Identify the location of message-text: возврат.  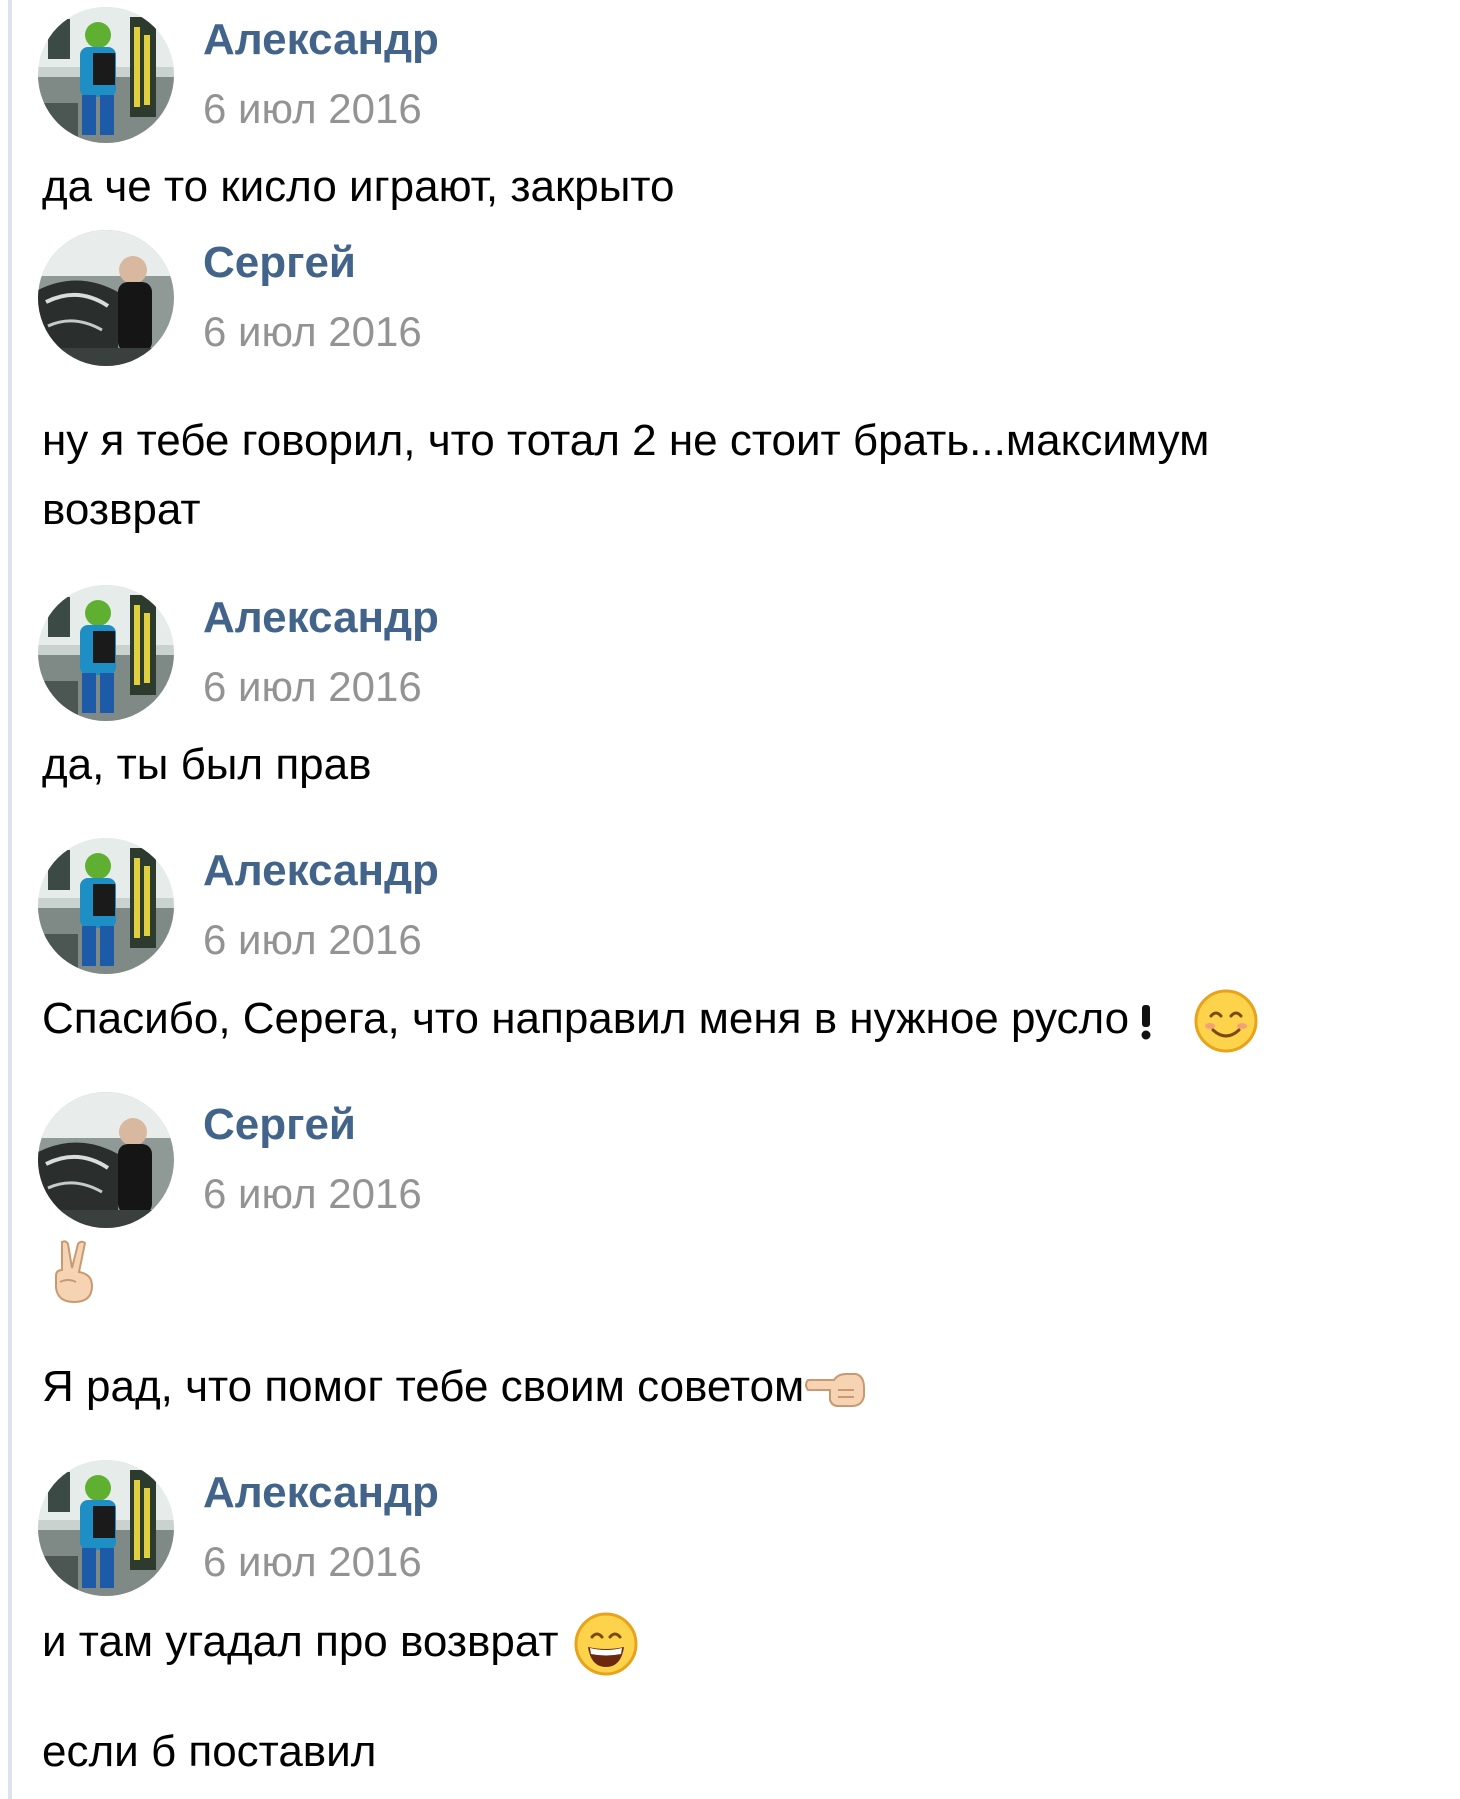
(121, 509).